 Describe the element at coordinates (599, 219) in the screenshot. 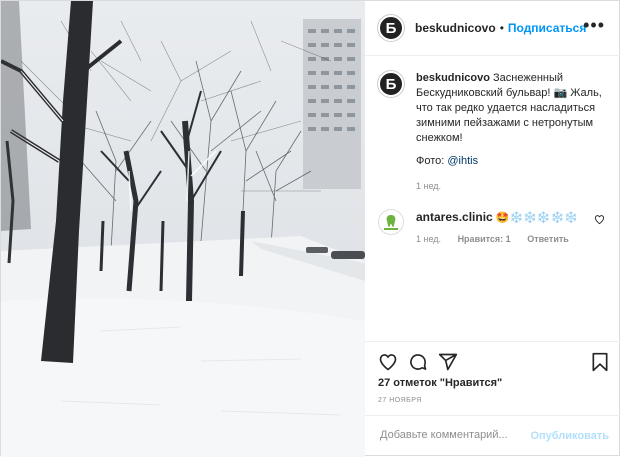

I see `comment-heart-icon` at that location.